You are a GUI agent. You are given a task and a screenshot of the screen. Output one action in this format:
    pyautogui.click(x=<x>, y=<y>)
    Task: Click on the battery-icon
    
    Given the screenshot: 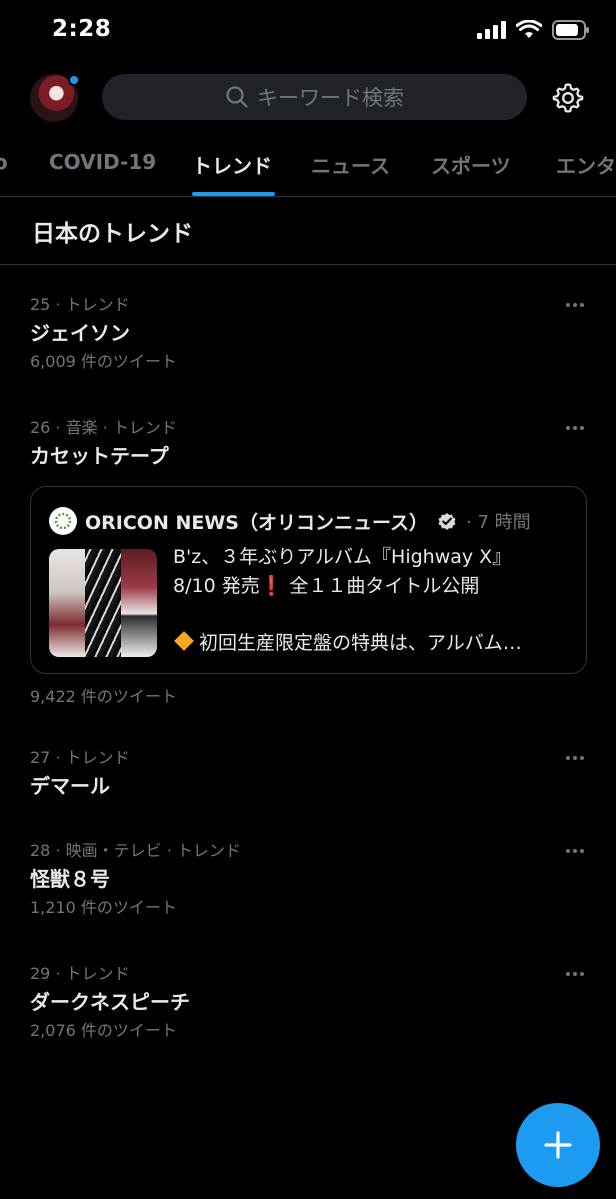 What is the action you would take?
    pyautogui.click(x=570, y=30)
    